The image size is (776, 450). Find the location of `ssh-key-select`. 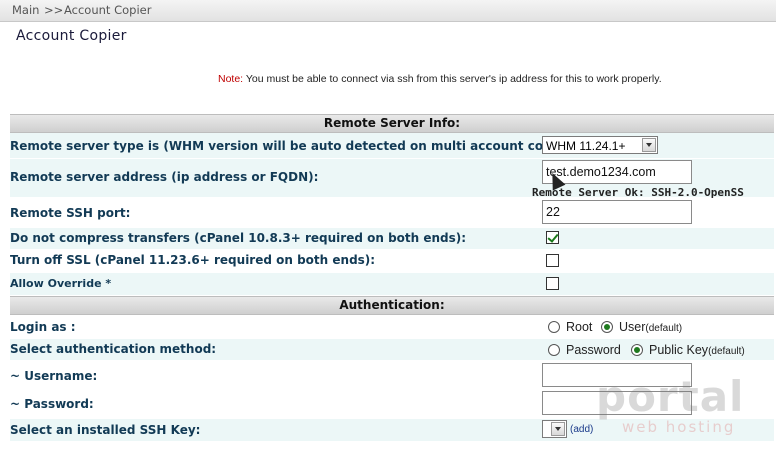

ssh-key-select is located at coordinates (554, 429).